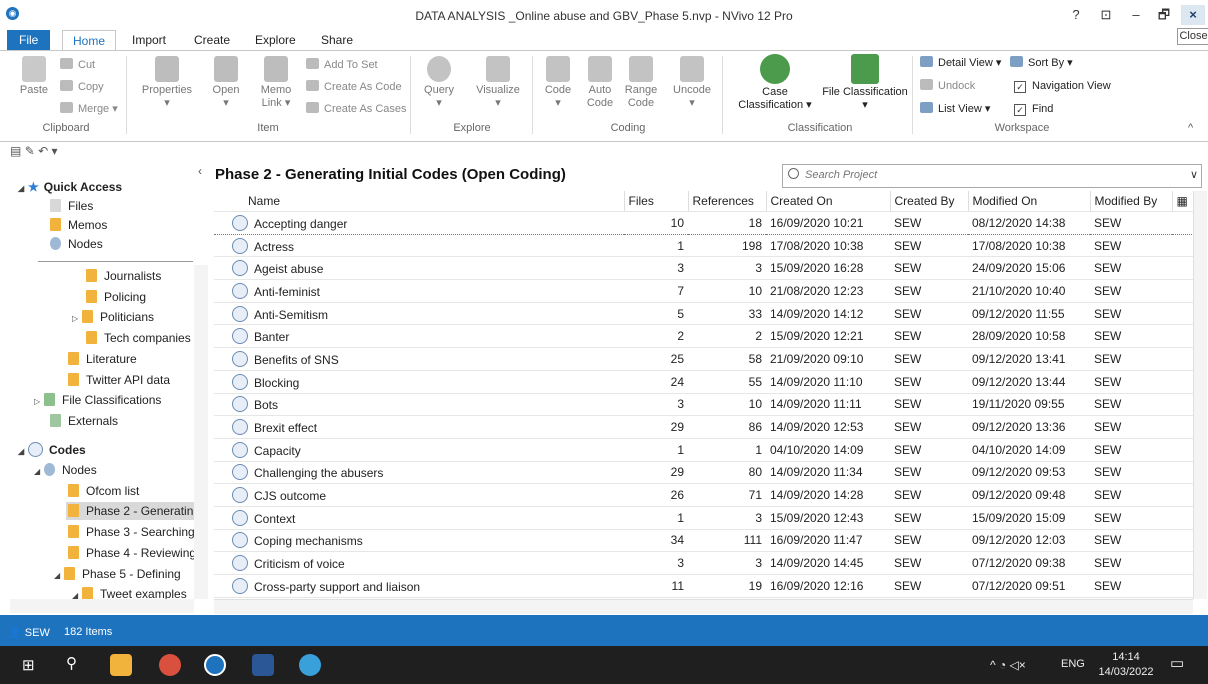  What do you see at coordinates (775, 83) in the screenshot?
I see `case-classification-button: Case Classification ▾` at bounding box center [775, 83].